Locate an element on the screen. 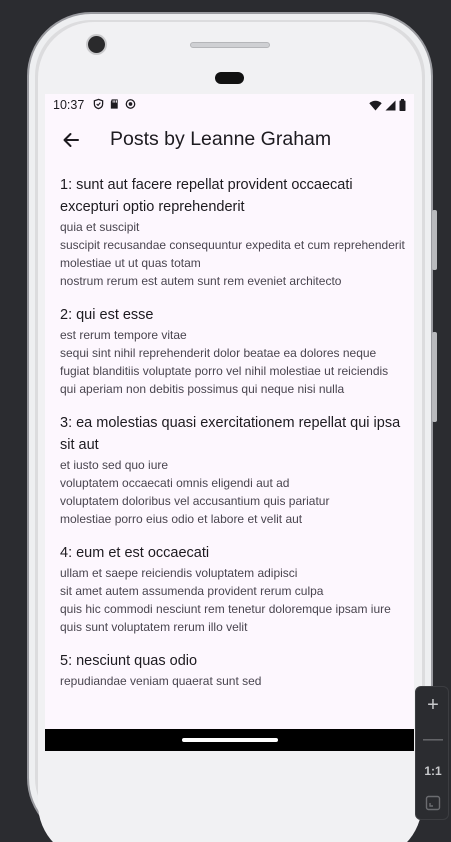 The width and height of the screenshot is (451, 842). arrow-back-icon is located at coordinates (71, 140).